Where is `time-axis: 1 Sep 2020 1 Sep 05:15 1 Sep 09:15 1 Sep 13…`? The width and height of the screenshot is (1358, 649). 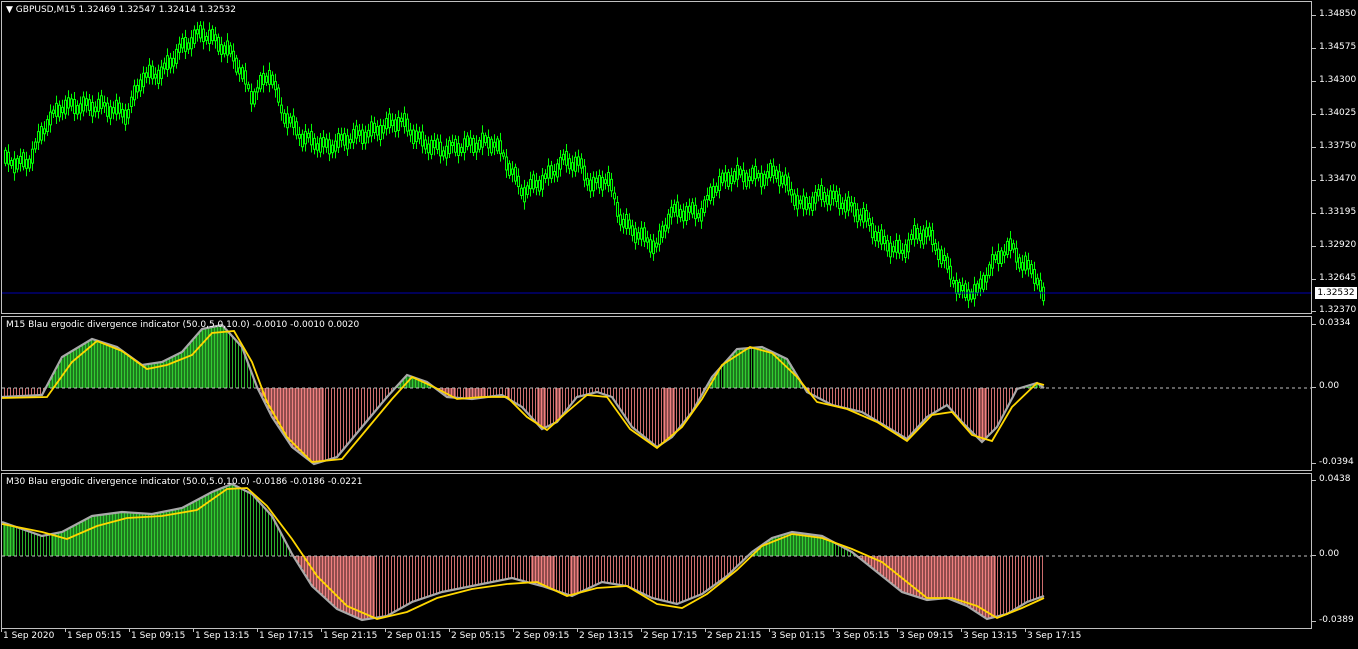 time-axis: 1 Sep 2020 1 Sep 05:15 1 Sep 09:15 1 Sep 13… is located at coordinates (679, 639).